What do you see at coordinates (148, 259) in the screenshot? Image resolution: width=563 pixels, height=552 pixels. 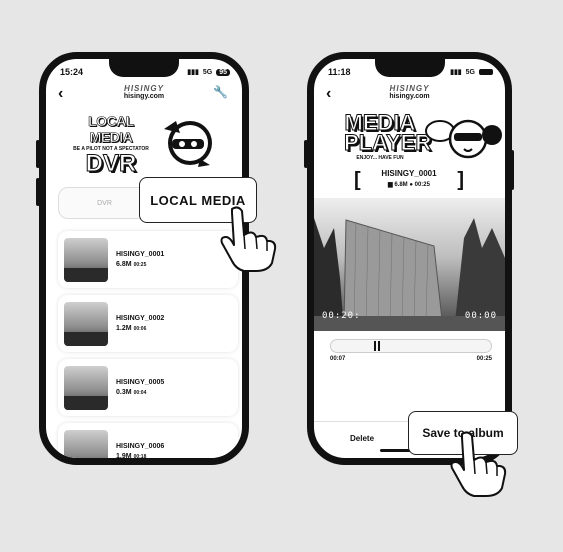 I see `file-item: HISINGY_0001 6.8M 00:25` at bounding box center [148, 259].